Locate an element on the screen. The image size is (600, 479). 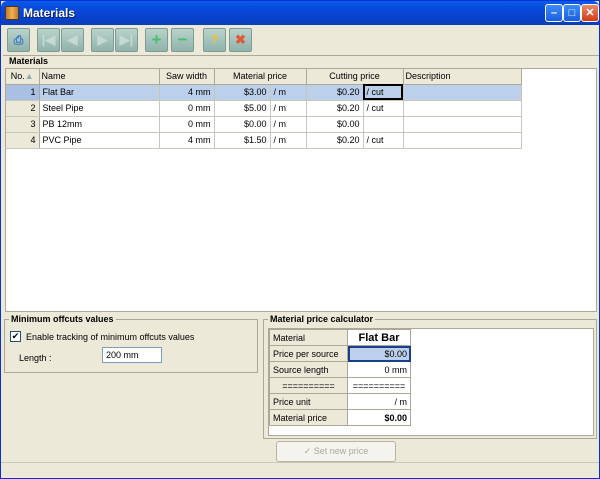
set-new-price-button: ✓ Set new price is located at coordinates (336, 451).